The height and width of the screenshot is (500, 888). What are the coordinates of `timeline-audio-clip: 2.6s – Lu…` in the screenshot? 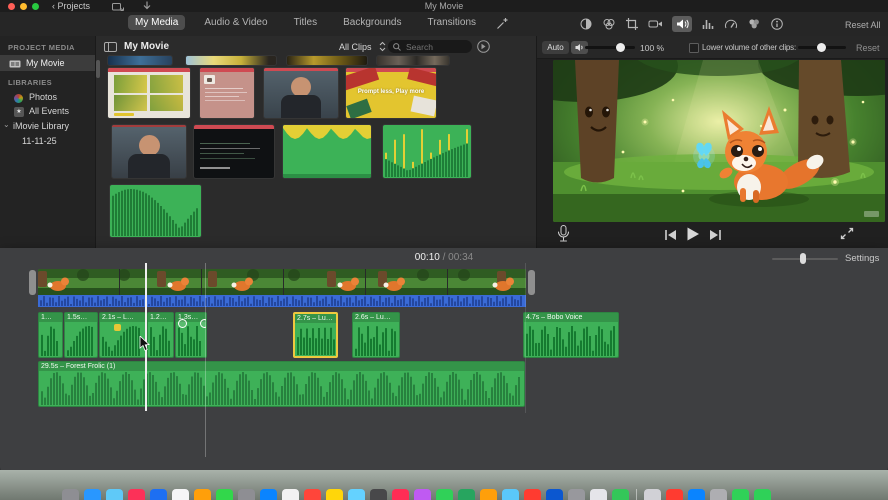 It's located at (376, 335).